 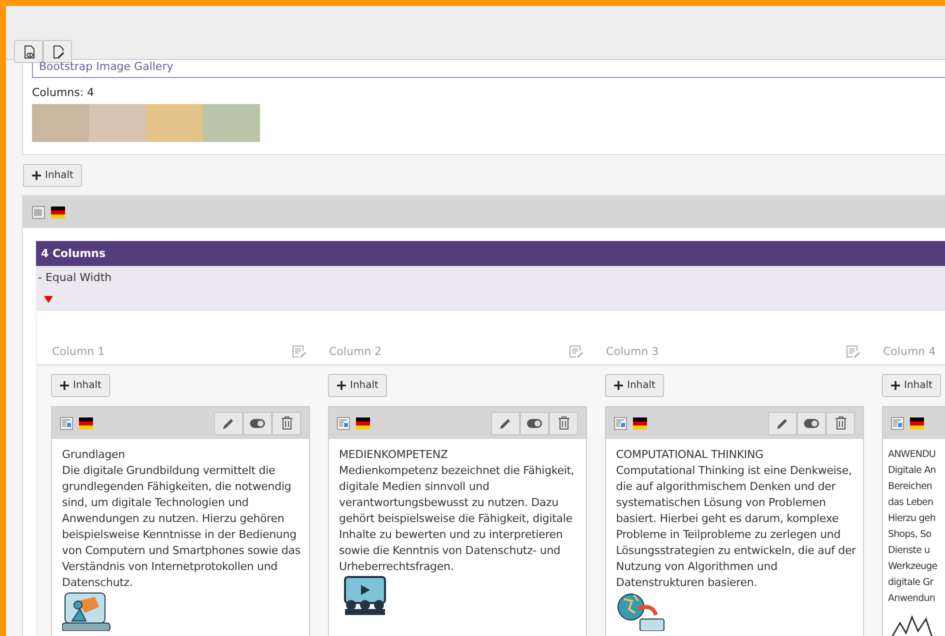 I want to click on card-text-line: Hierzu geh, so click(x=912, y=519).